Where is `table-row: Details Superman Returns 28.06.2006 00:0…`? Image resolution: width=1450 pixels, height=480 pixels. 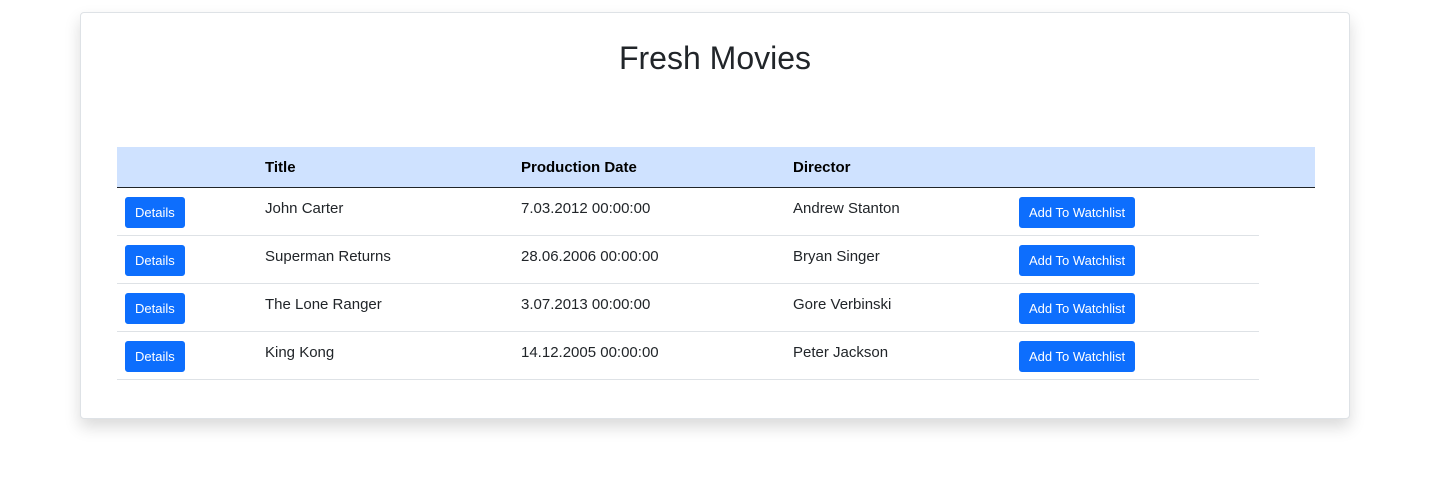
table-row: Details Superman Returns 28.06.2006 00:0… is located at coordinates (716, 259).